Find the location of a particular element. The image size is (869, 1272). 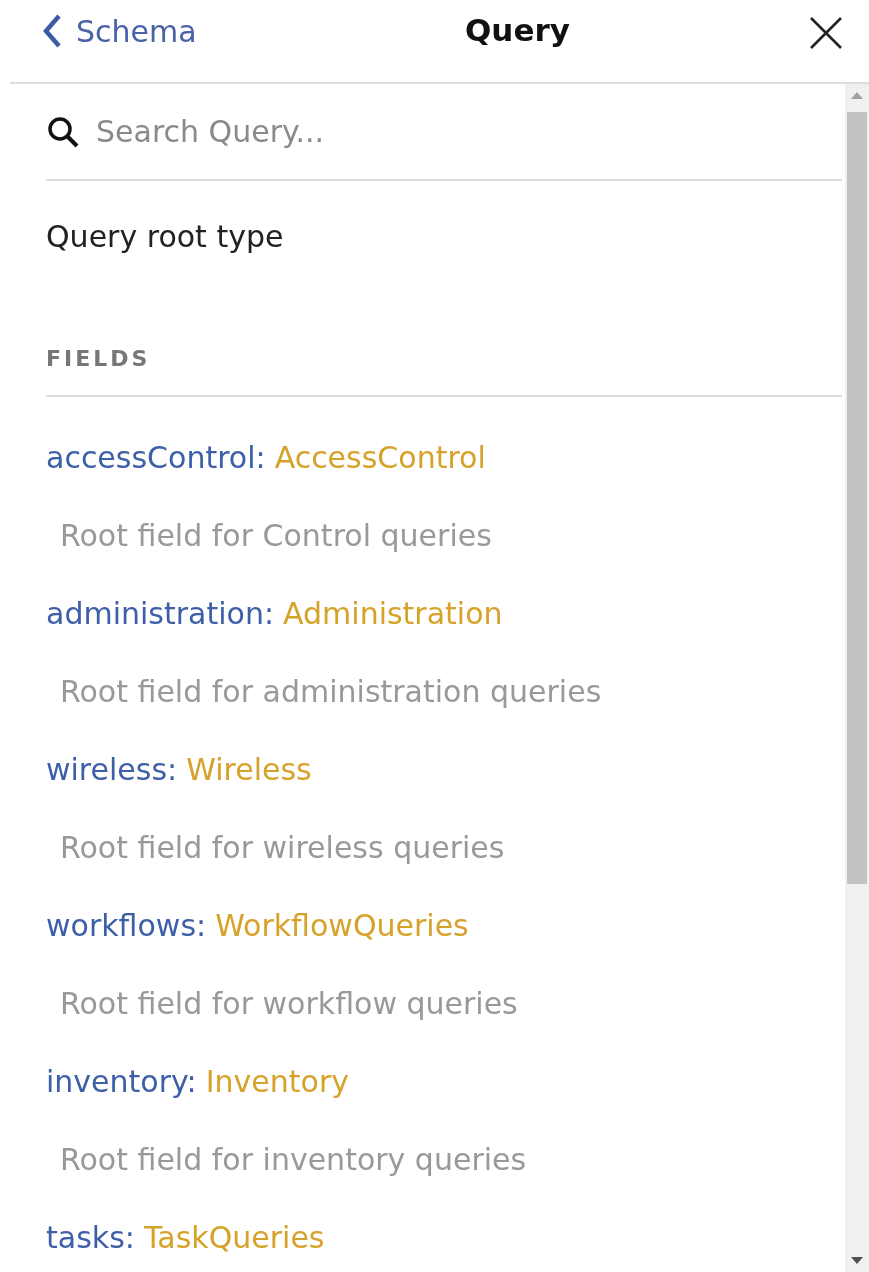

chevron-left-icon is located at coordinates (52, 31).